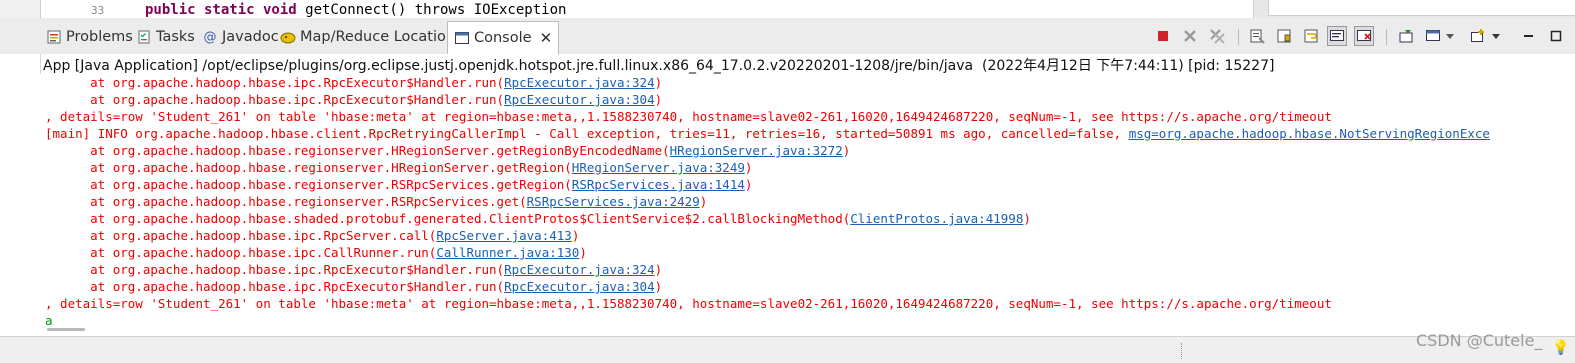  Describe the element at coordinates (1217, 36) in the screenshot. I see `remove-all-terminated-icon` at that location.